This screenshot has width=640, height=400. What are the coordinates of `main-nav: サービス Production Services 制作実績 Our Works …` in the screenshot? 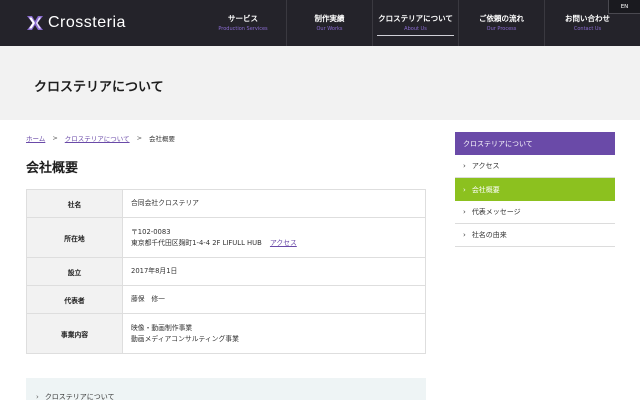 It's located at (415, 23).